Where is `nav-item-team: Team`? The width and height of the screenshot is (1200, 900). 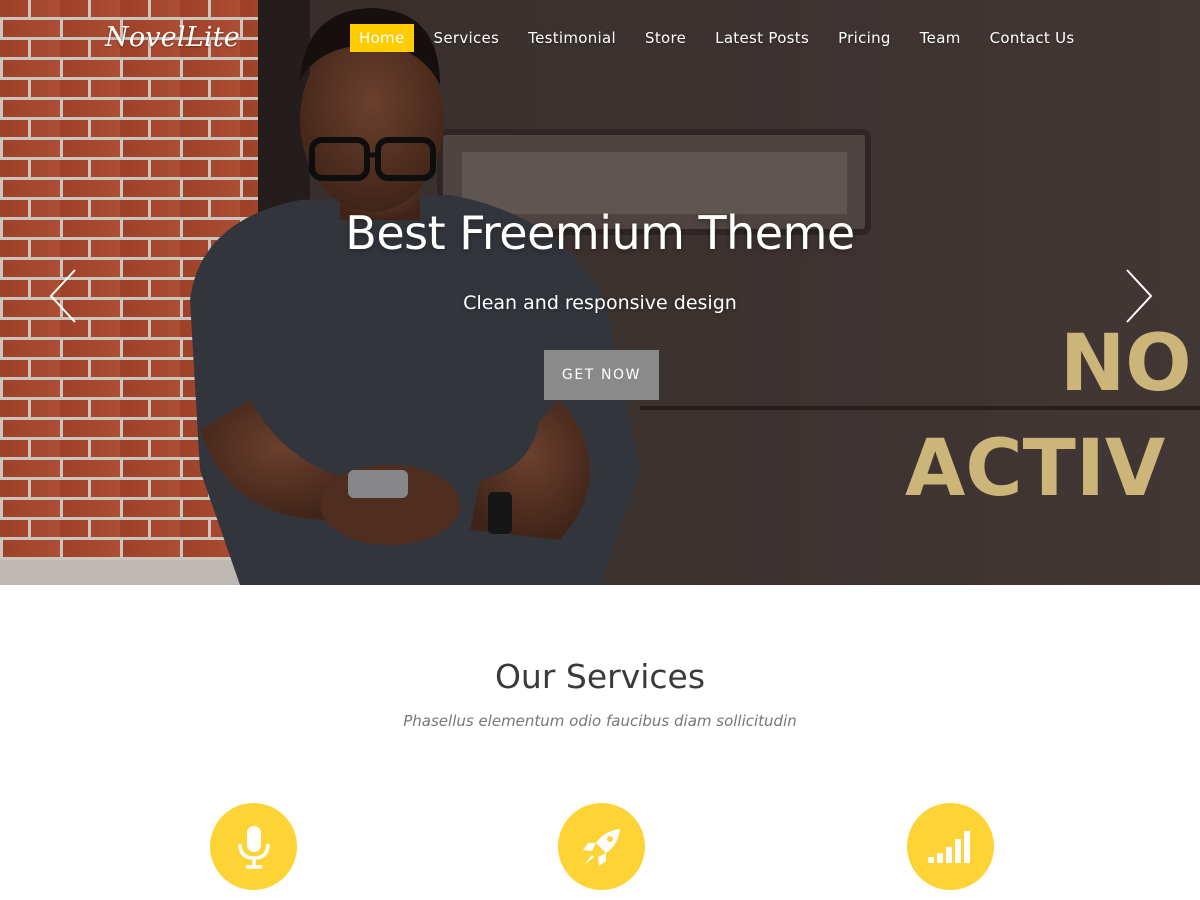
nav-item-team: Team is located at coordinates (940, 38).